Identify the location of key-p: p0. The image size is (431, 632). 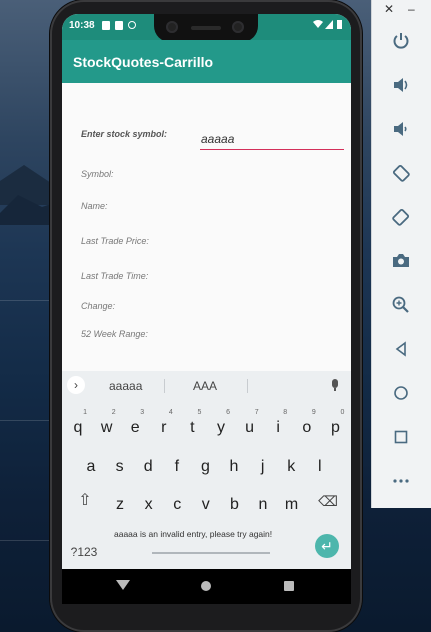
(335, 425).